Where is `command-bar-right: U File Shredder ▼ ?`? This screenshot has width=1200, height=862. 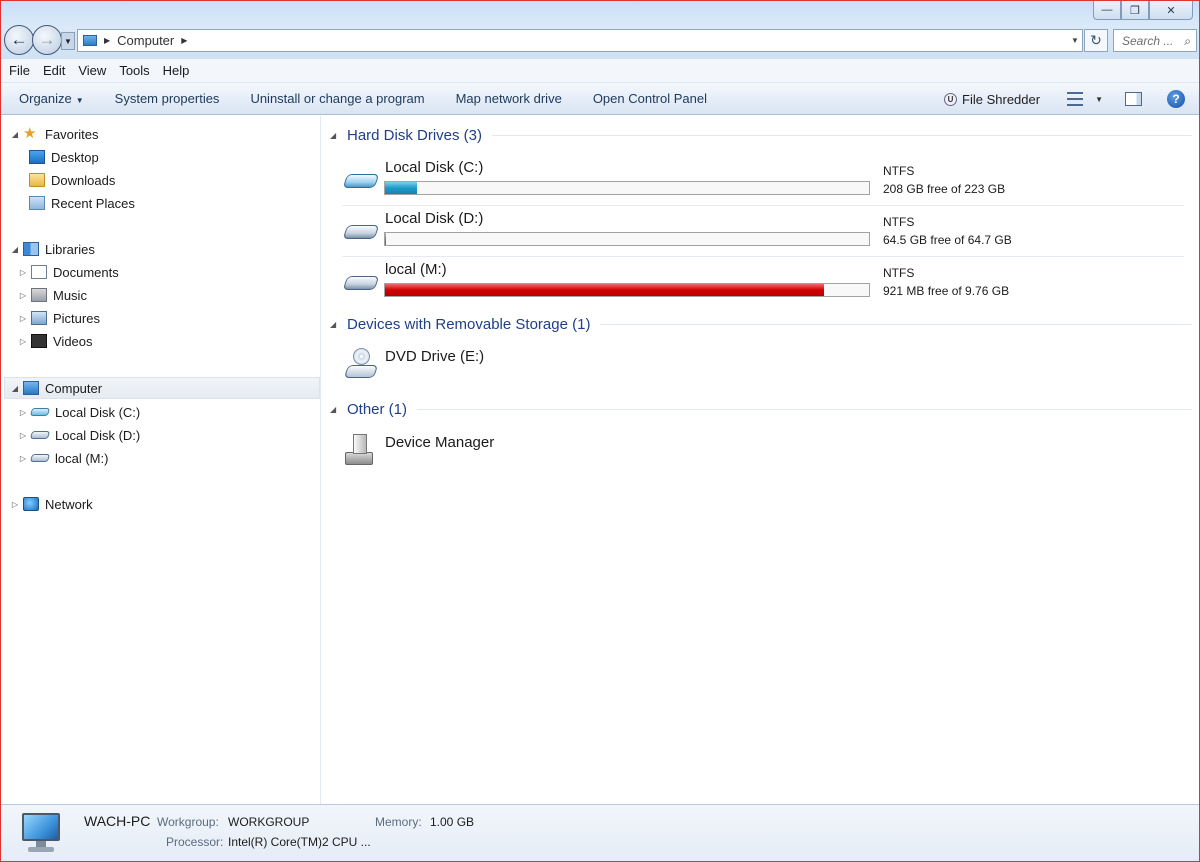
command-bar-right: U File Shredder ▼ ? is located at coordinates (1071, 99).